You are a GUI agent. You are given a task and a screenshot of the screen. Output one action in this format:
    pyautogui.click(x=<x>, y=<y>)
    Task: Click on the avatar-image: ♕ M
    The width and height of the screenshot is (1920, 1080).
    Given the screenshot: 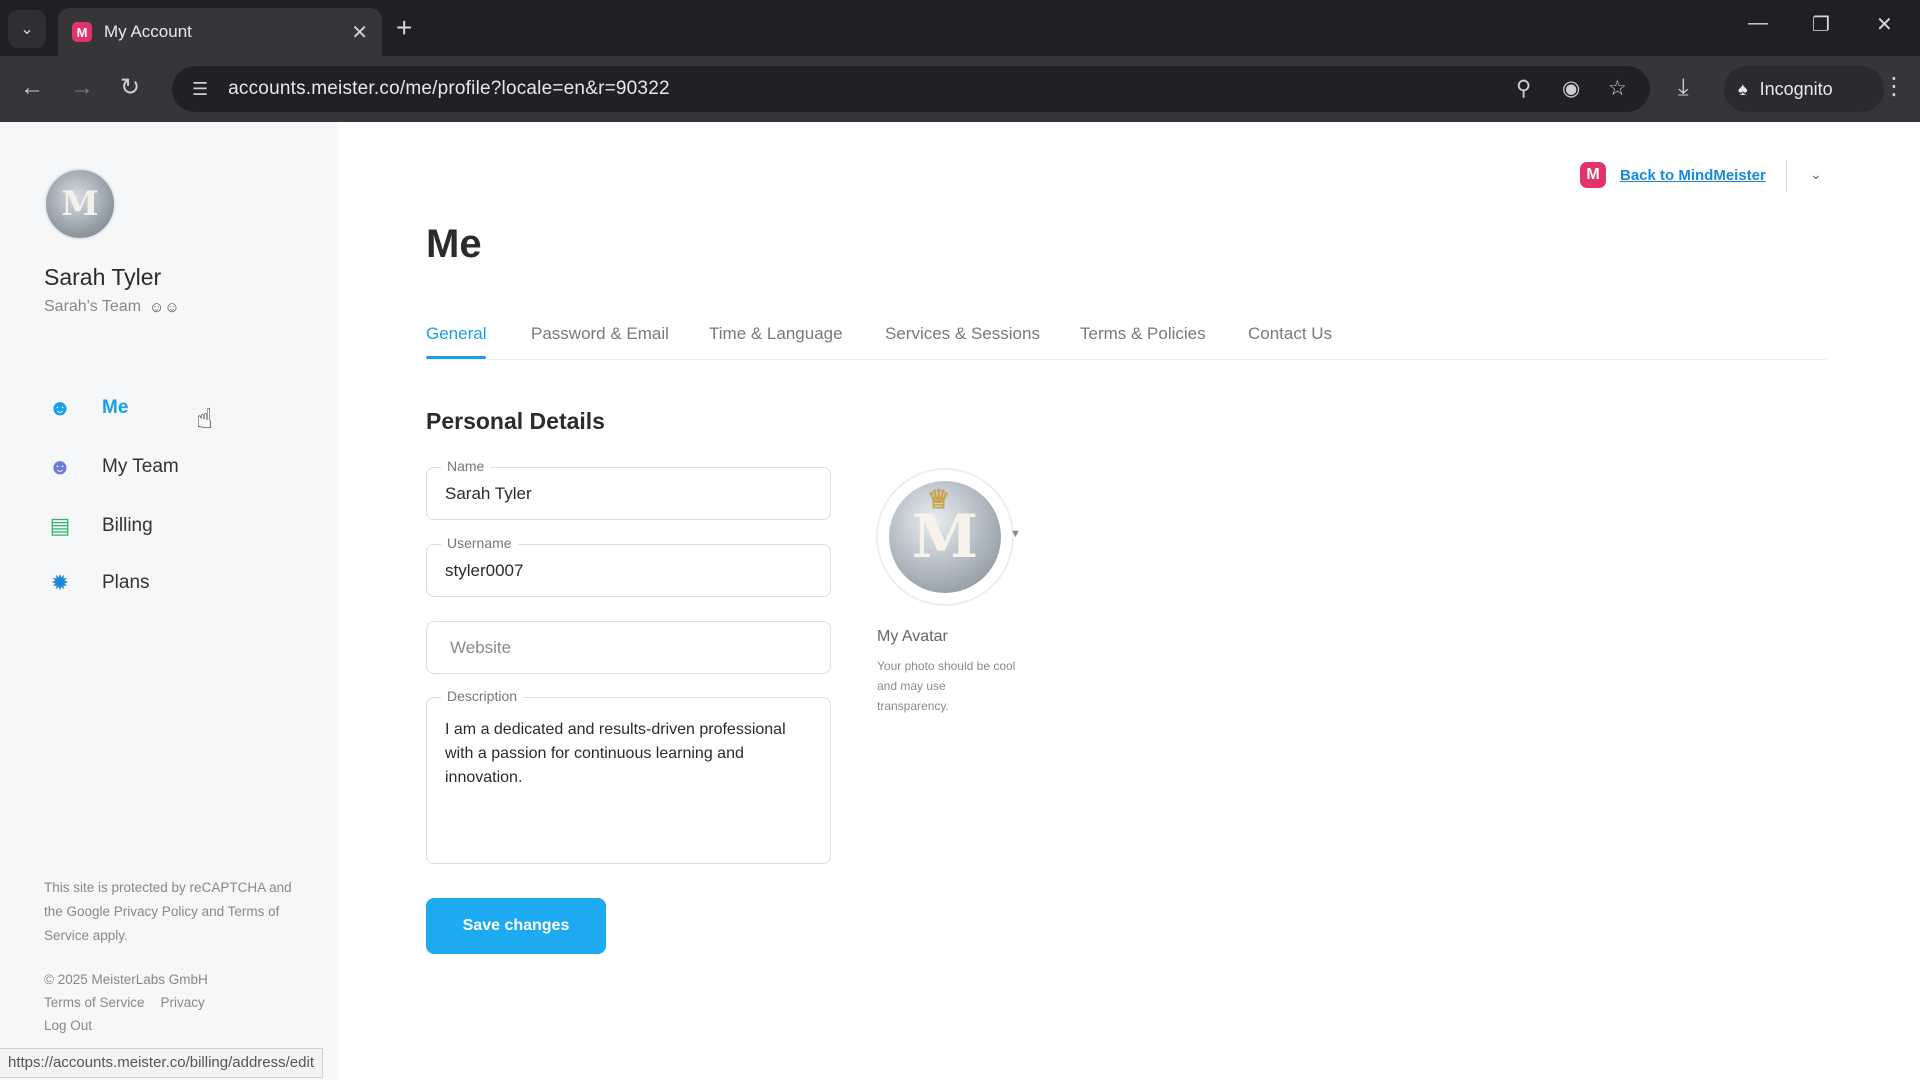 What is the action you would take?
    pyautogui.click(x=945, y=537)
    